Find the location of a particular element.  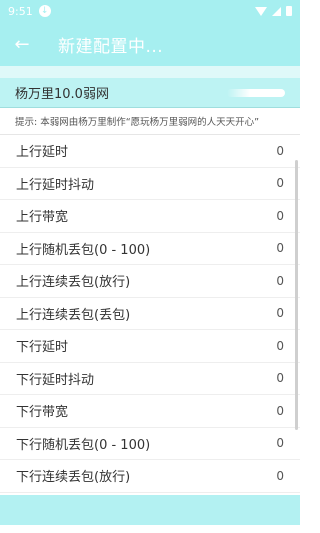

setting-label: 上行连续丢包(放行) is located at coordinates (73, 283).